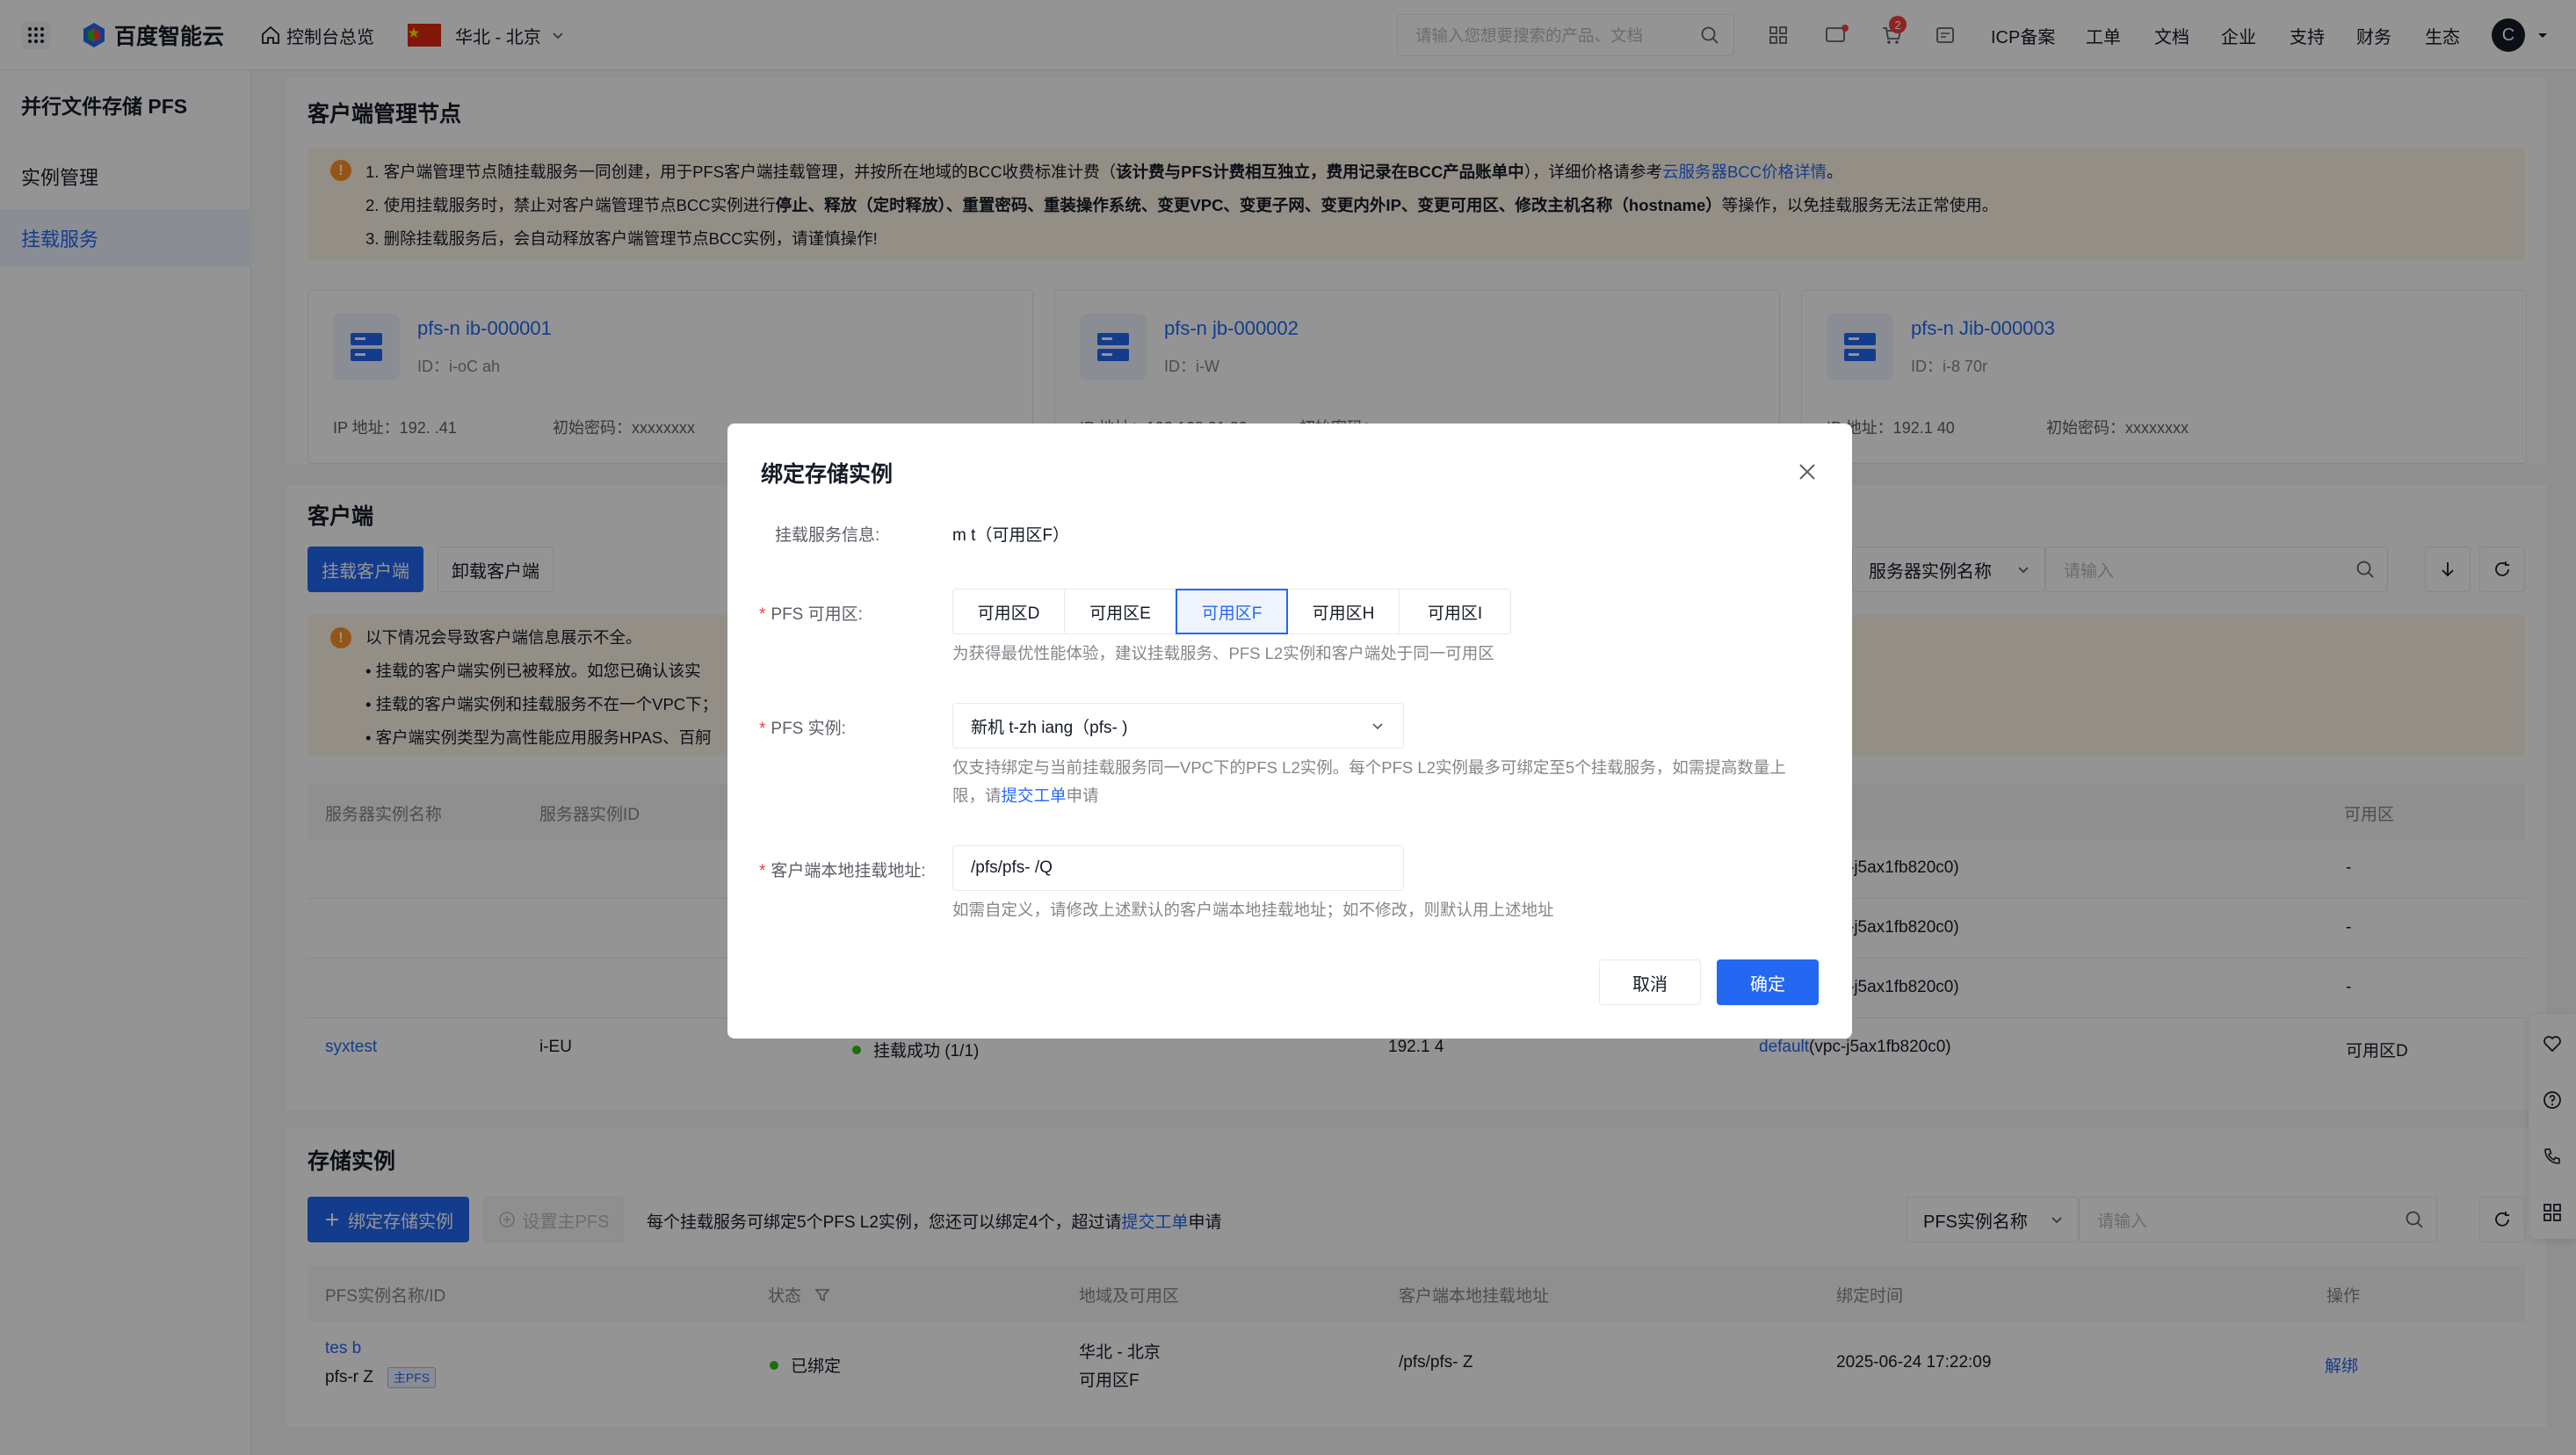  What do you see at coordinates (1768, 982) in the screenshot?
I see `confirm-button: 确定` at bounding box center [1768, 982].